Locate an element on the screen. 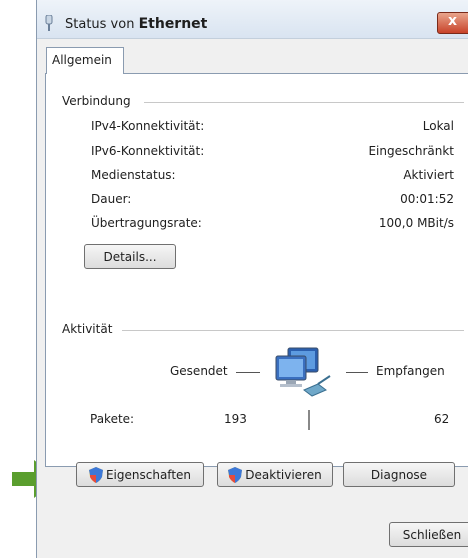  tab-allgemein-label: Allgemein is located at coordinates (82, 60).